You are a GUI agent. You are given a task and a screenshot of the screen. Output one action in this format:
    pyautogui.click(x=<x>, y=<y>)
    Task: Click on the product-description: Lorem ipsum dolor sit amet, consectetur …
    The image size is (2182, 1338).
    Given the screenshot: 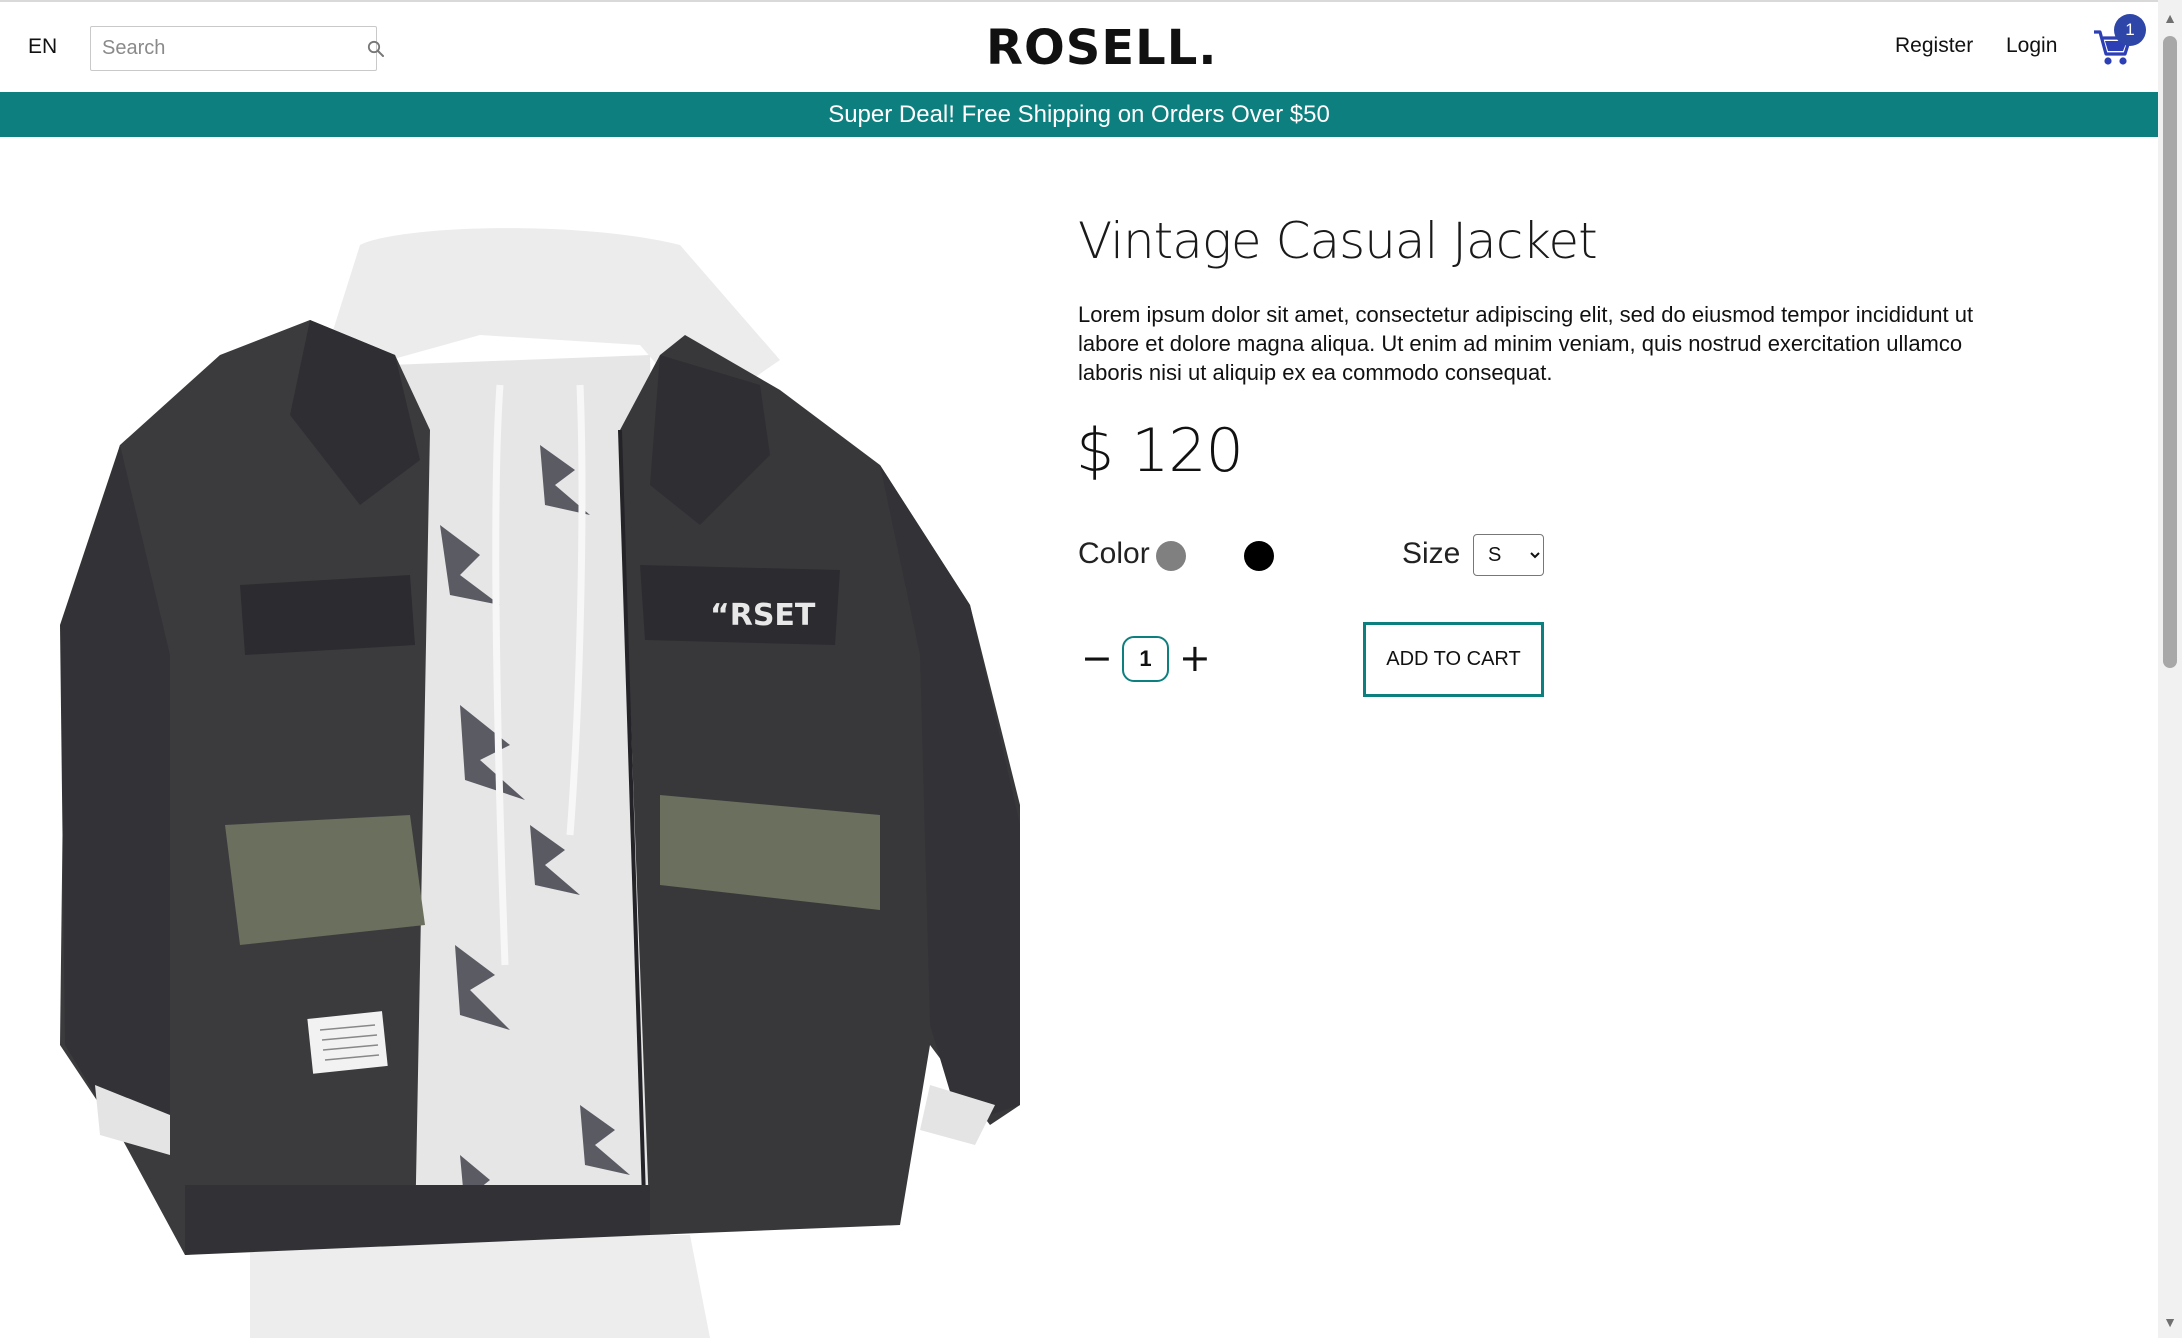 What is the action you would take?
    pyautogui.click(x=1526, y=343)
    